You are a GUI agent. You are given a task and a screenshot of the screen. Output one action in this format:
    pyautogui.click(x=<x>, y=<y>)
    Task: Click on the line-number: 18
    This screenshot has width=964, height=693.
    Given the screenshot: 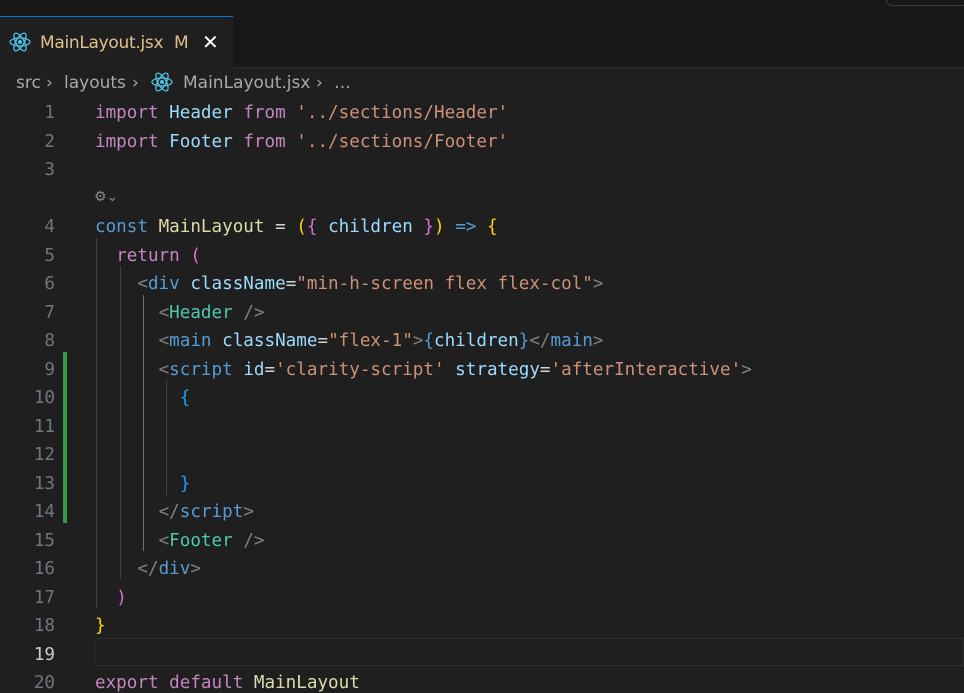 What is the action you would take?
    pyautogui.click(x=44, y=626)
    